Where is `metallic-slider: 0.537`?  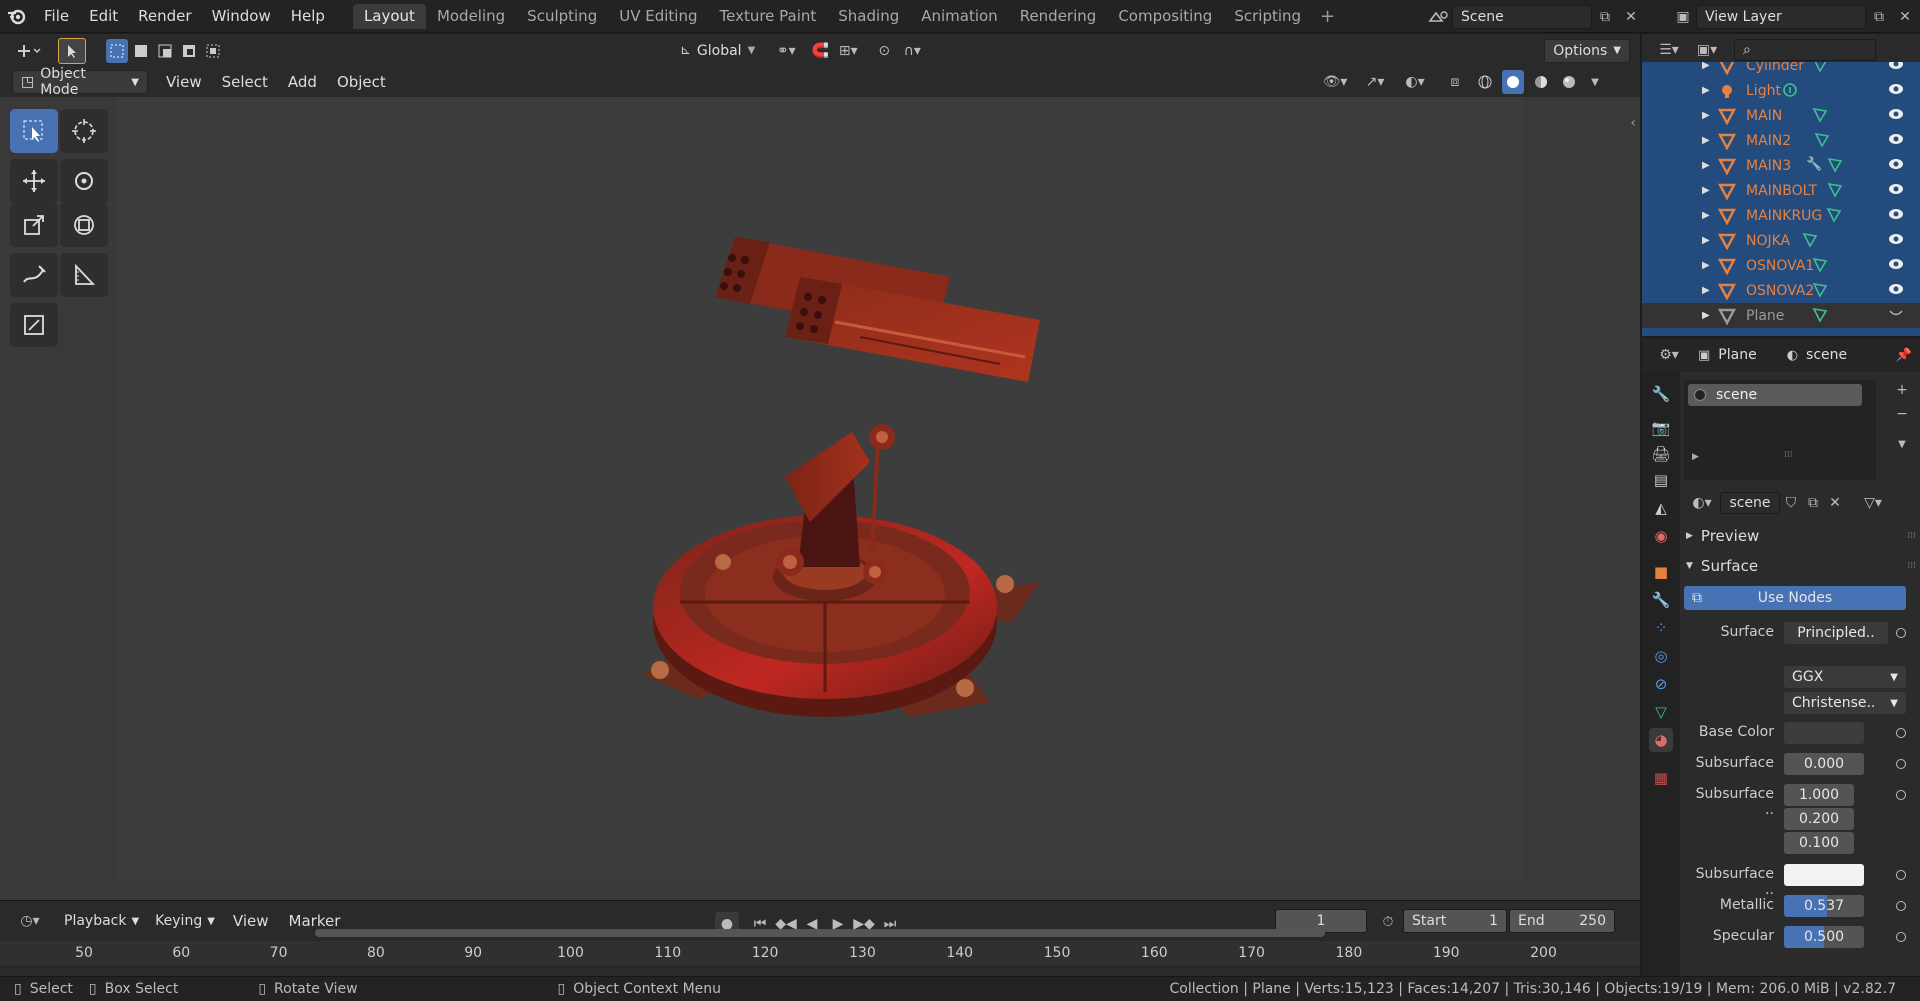 metallic-slider: 0.537 is located at coordinates (1824, 906).